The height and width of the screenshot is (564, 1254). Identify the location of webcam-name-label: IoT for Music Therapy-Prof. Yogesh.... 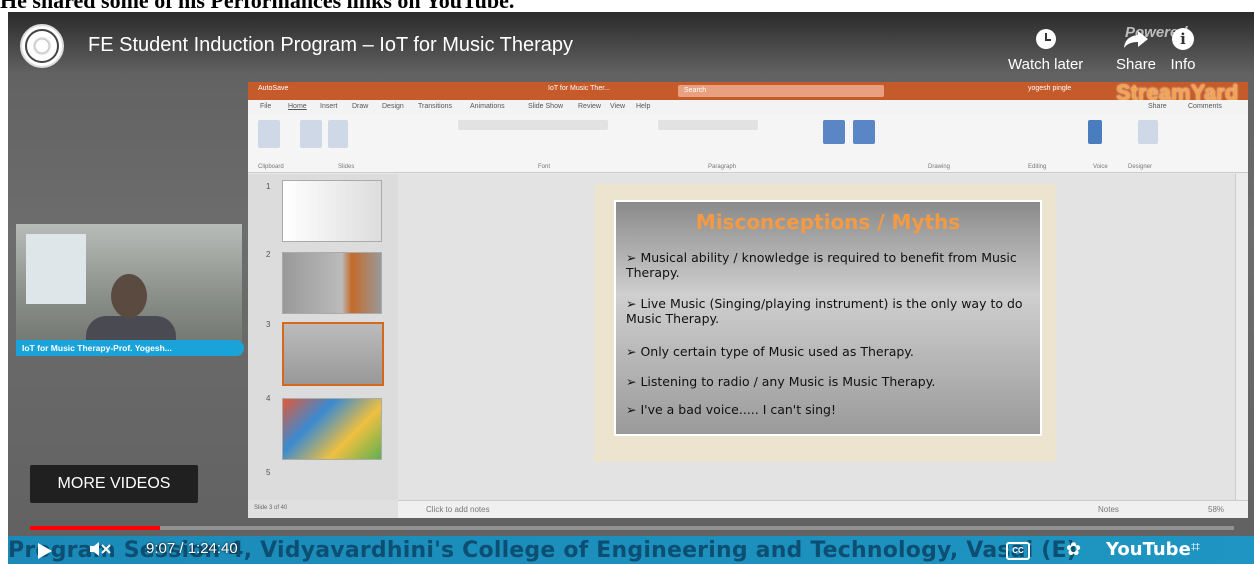
(130, 348).